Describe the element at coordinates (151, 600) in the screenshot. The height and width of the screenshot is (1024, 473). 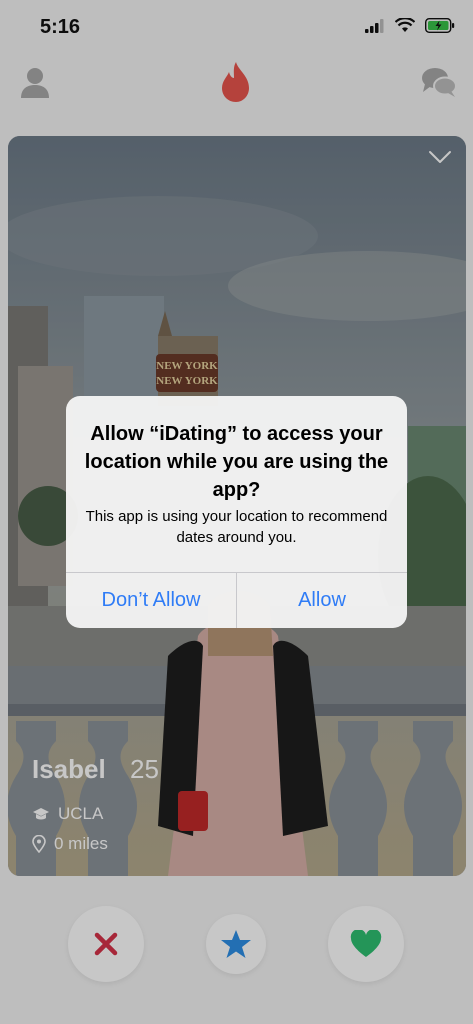
I see `dont-allow-button: Don’t Allow` at that location.